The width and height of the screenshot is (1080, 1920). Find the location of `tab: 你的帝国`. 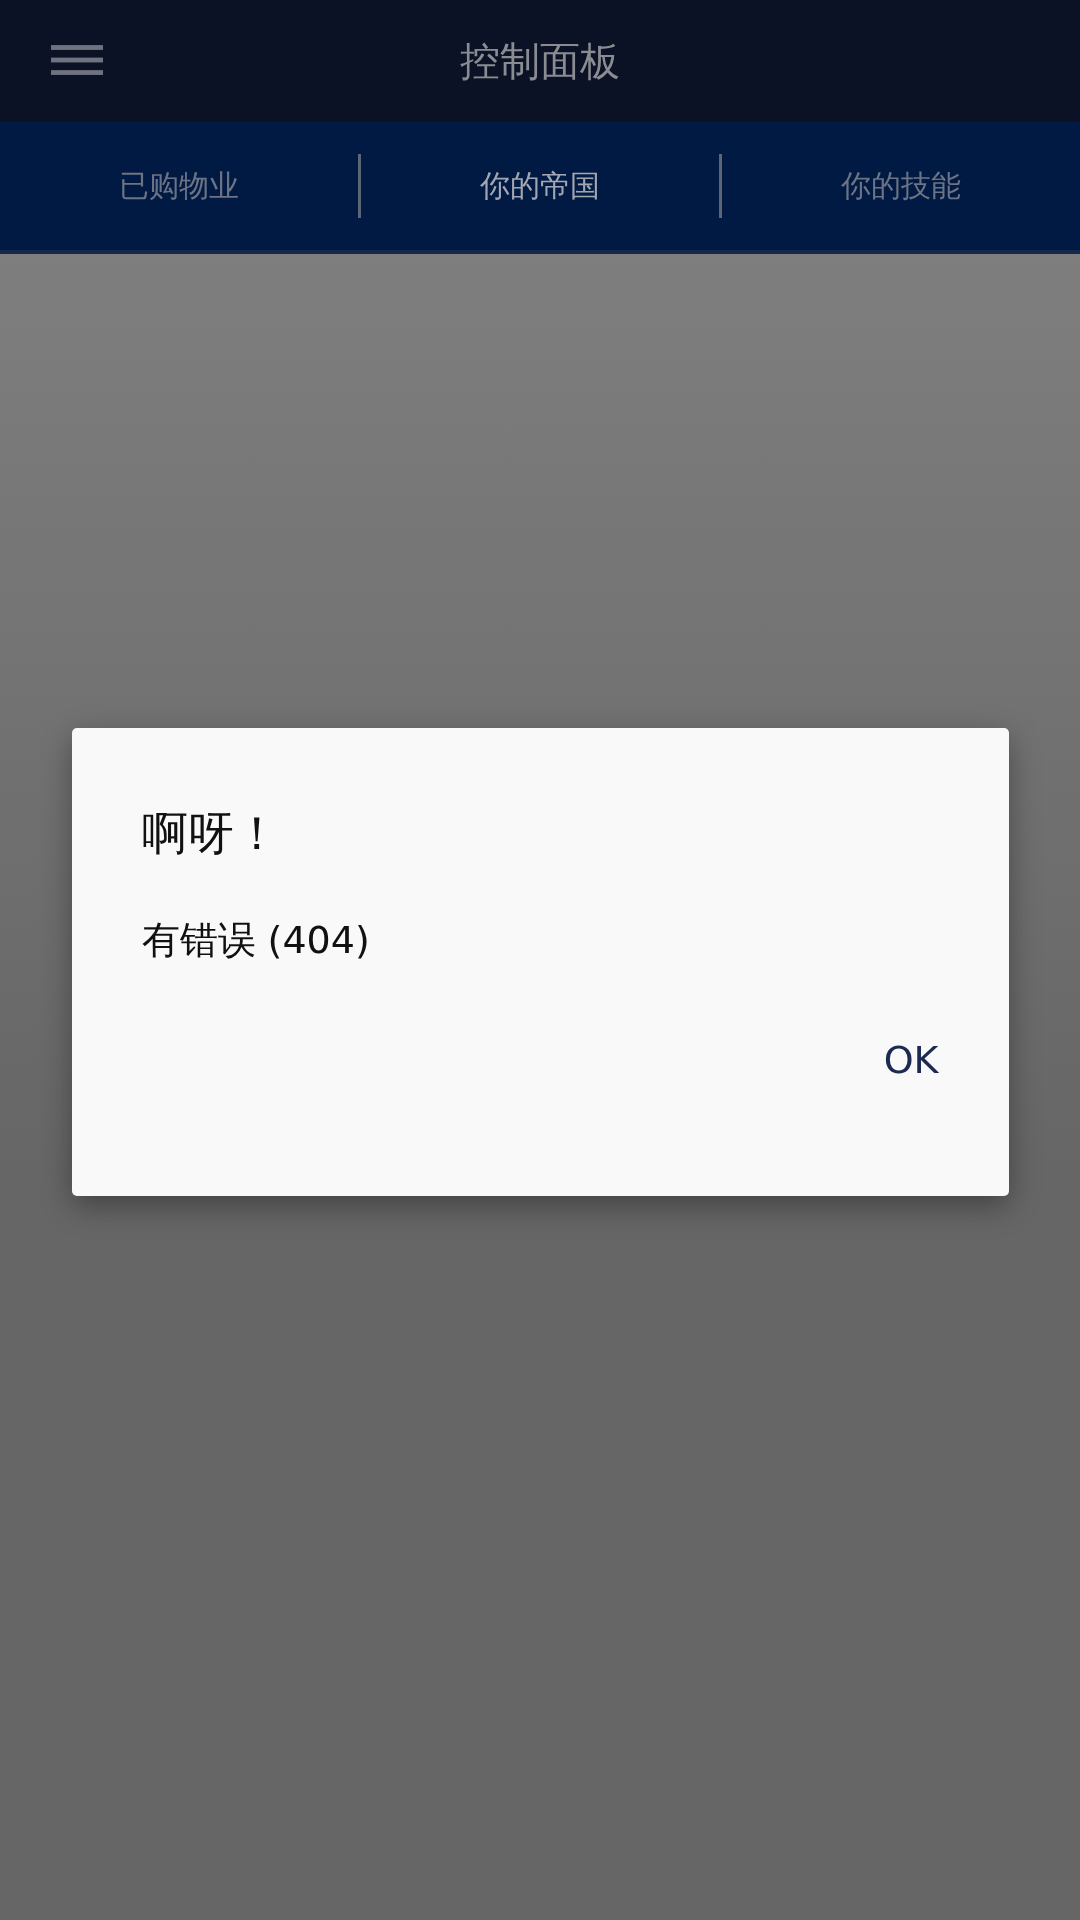

tab: 你的帝国 is located at coordinates (540, 186).